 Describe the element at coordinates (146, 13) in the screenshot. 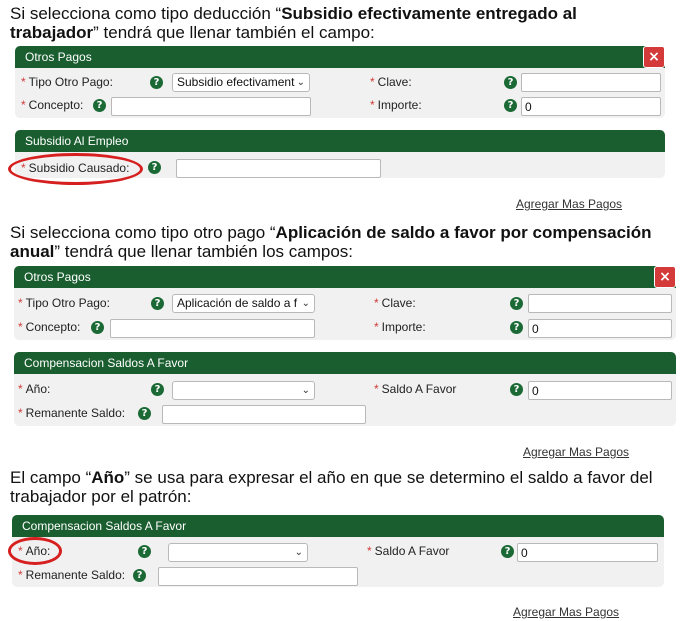

I see `paragraph-text: Si selecciona como tipo deducción “` at that location.